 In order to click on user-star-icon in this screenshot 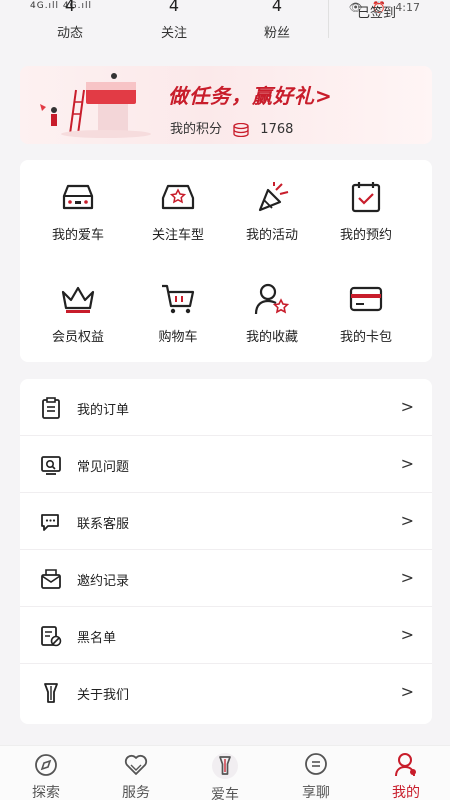, I will do `click(272, 299)`.